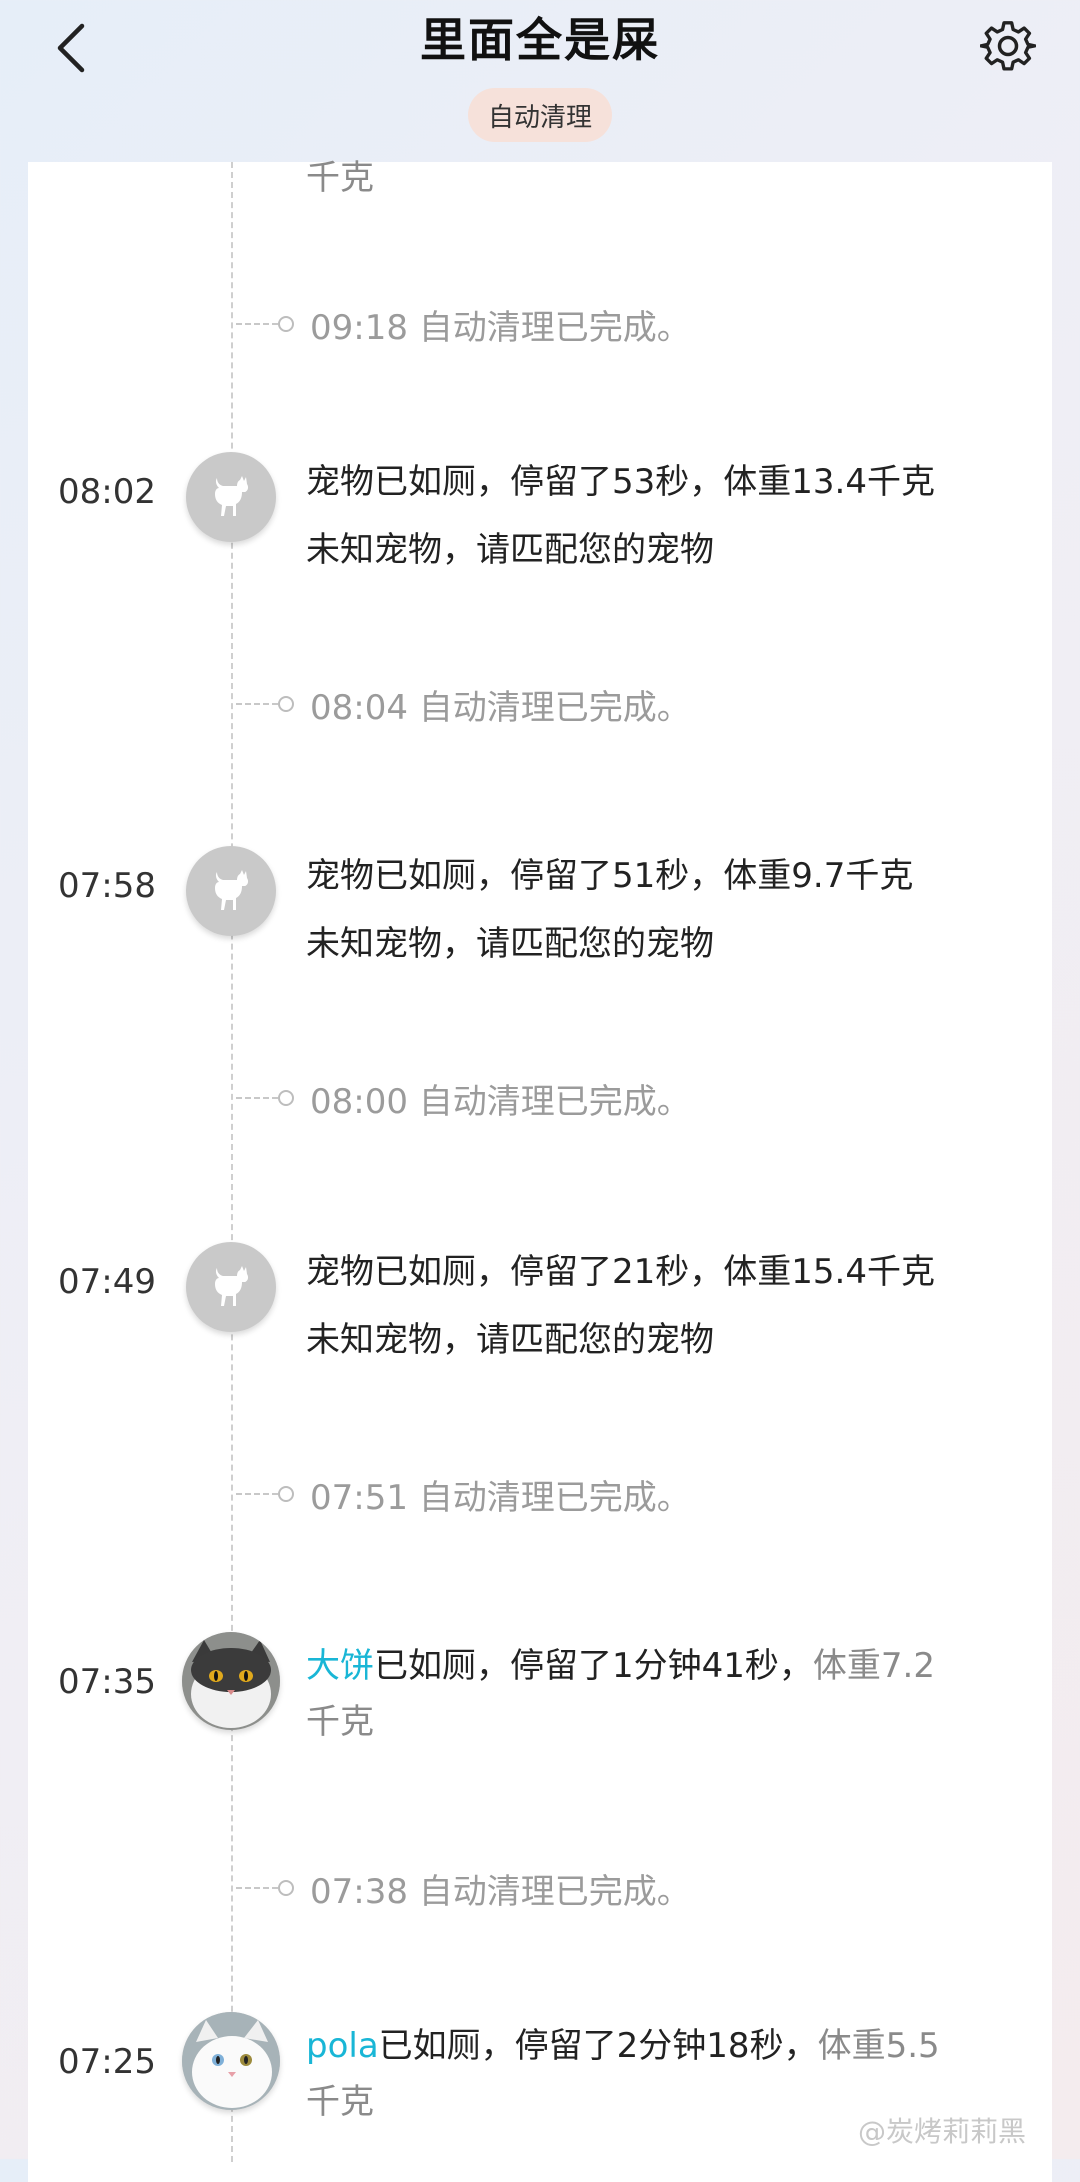 This screenshot has width=1080, height=2182. I want to click on clean-time: 09:18, so click(359, 327).